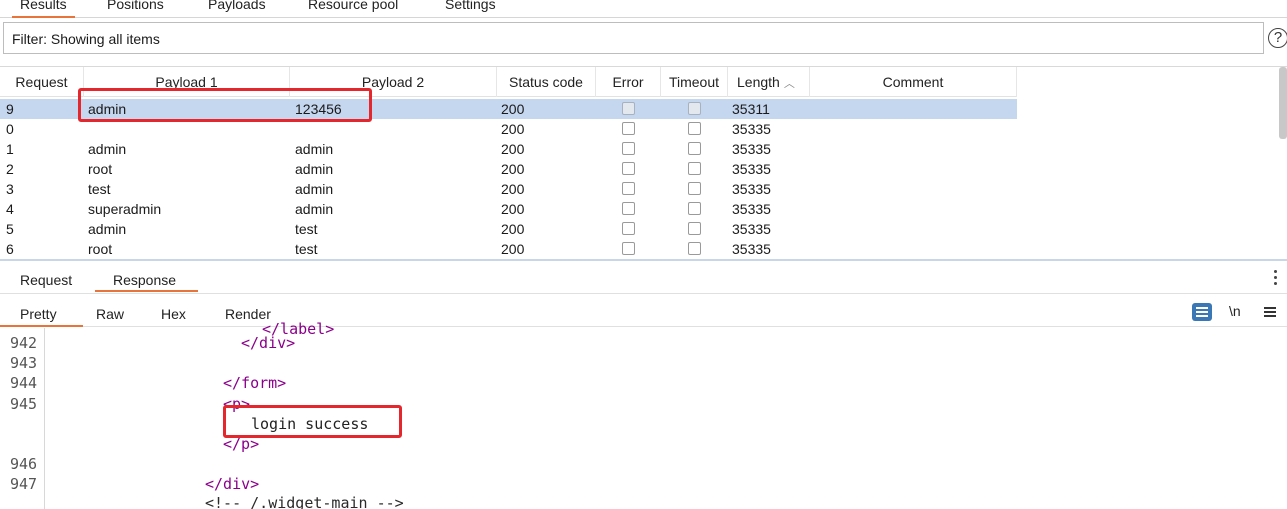  Describe the element at coordinates (10, 149) in the screenshot. I see `cell-request: 1` at that location.